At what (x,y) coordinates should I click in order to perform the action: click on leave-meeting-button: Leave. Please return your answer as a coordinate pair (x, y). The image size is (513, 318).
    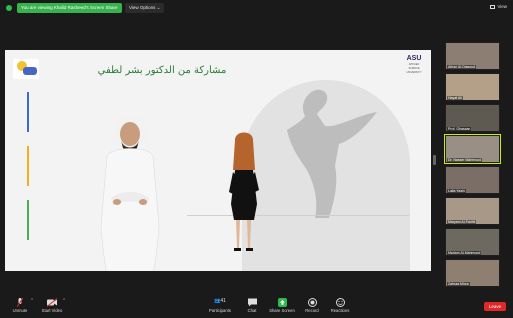
    Looking at the image, I should click on (495, 306).